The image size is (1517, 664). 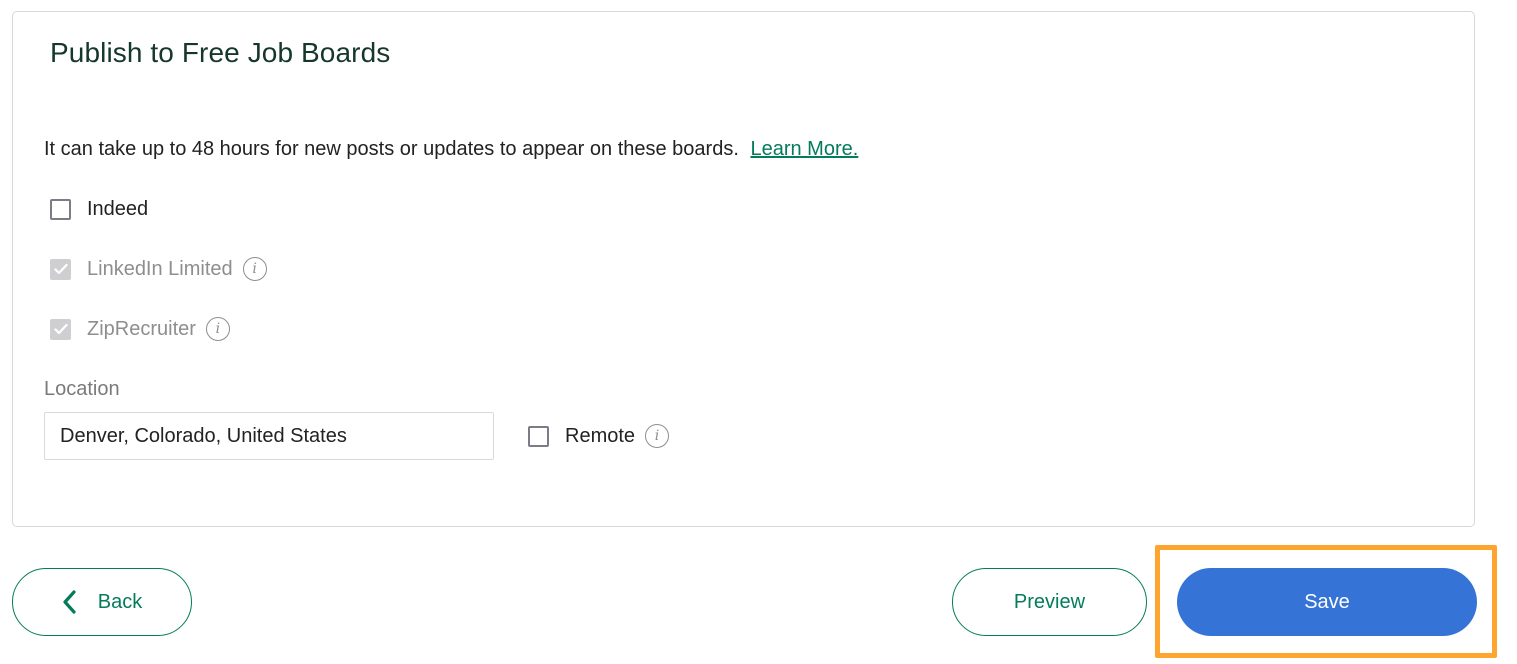 I want to click on remote-checkbox, so click(x=538, y=436).